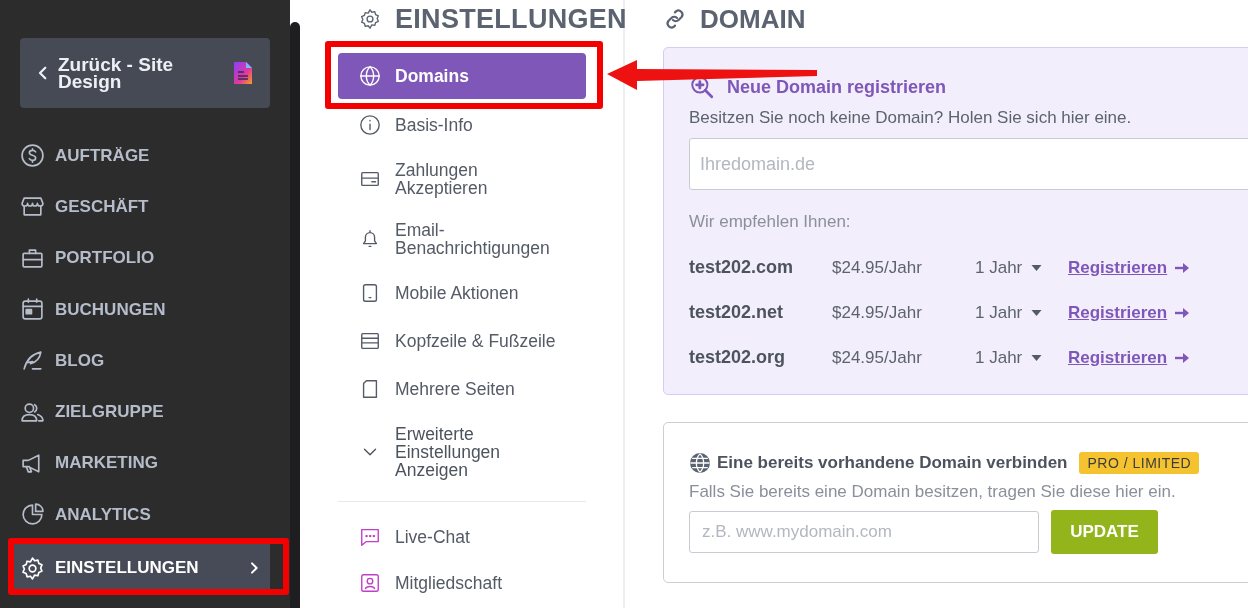 The width and height of the screenshot is (1248, 608). I want to click on sidebar-item: BLOG, so click(139, 361).